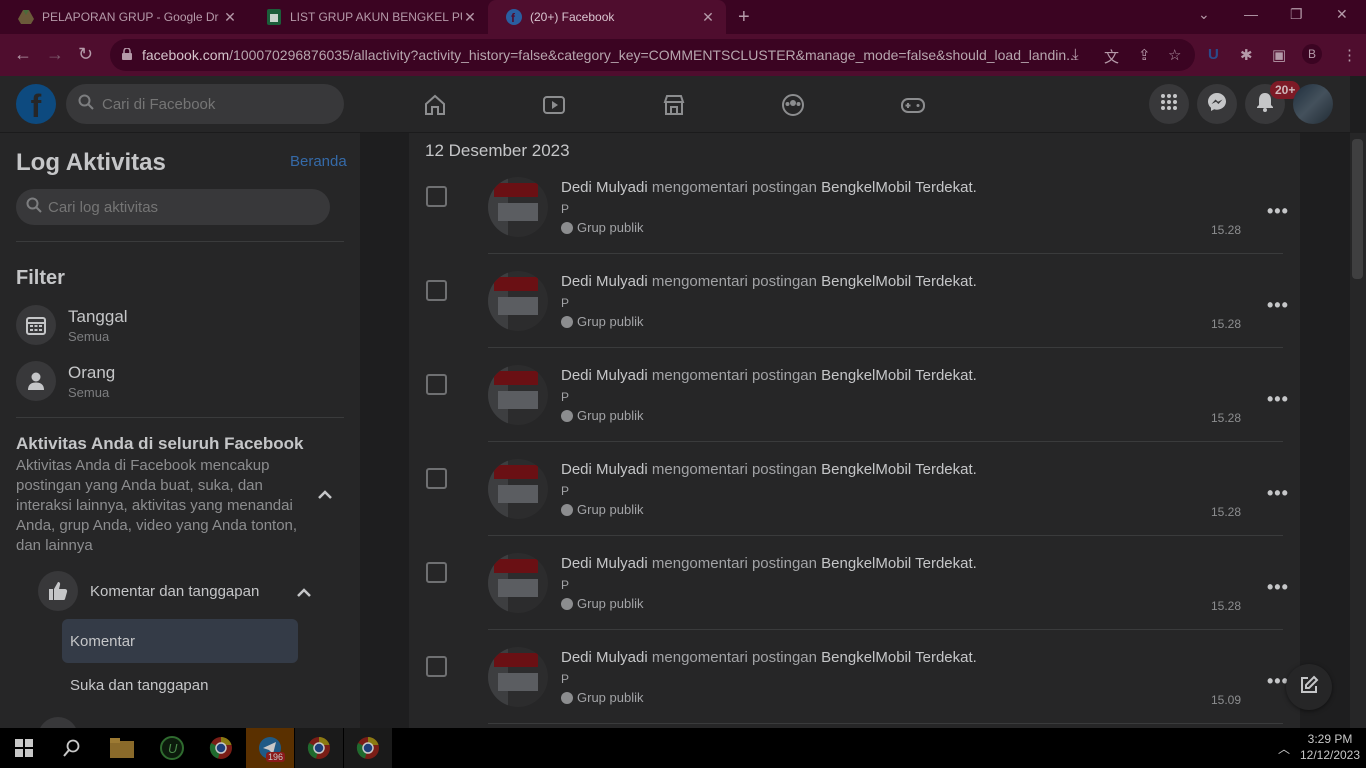 The width and height of the screenshot is (1366, 768). What do you see at coordinates (1204, 14) in the screenshot?
I see `tab-search-icon: ⌄` at bounding box center [1204, 14].